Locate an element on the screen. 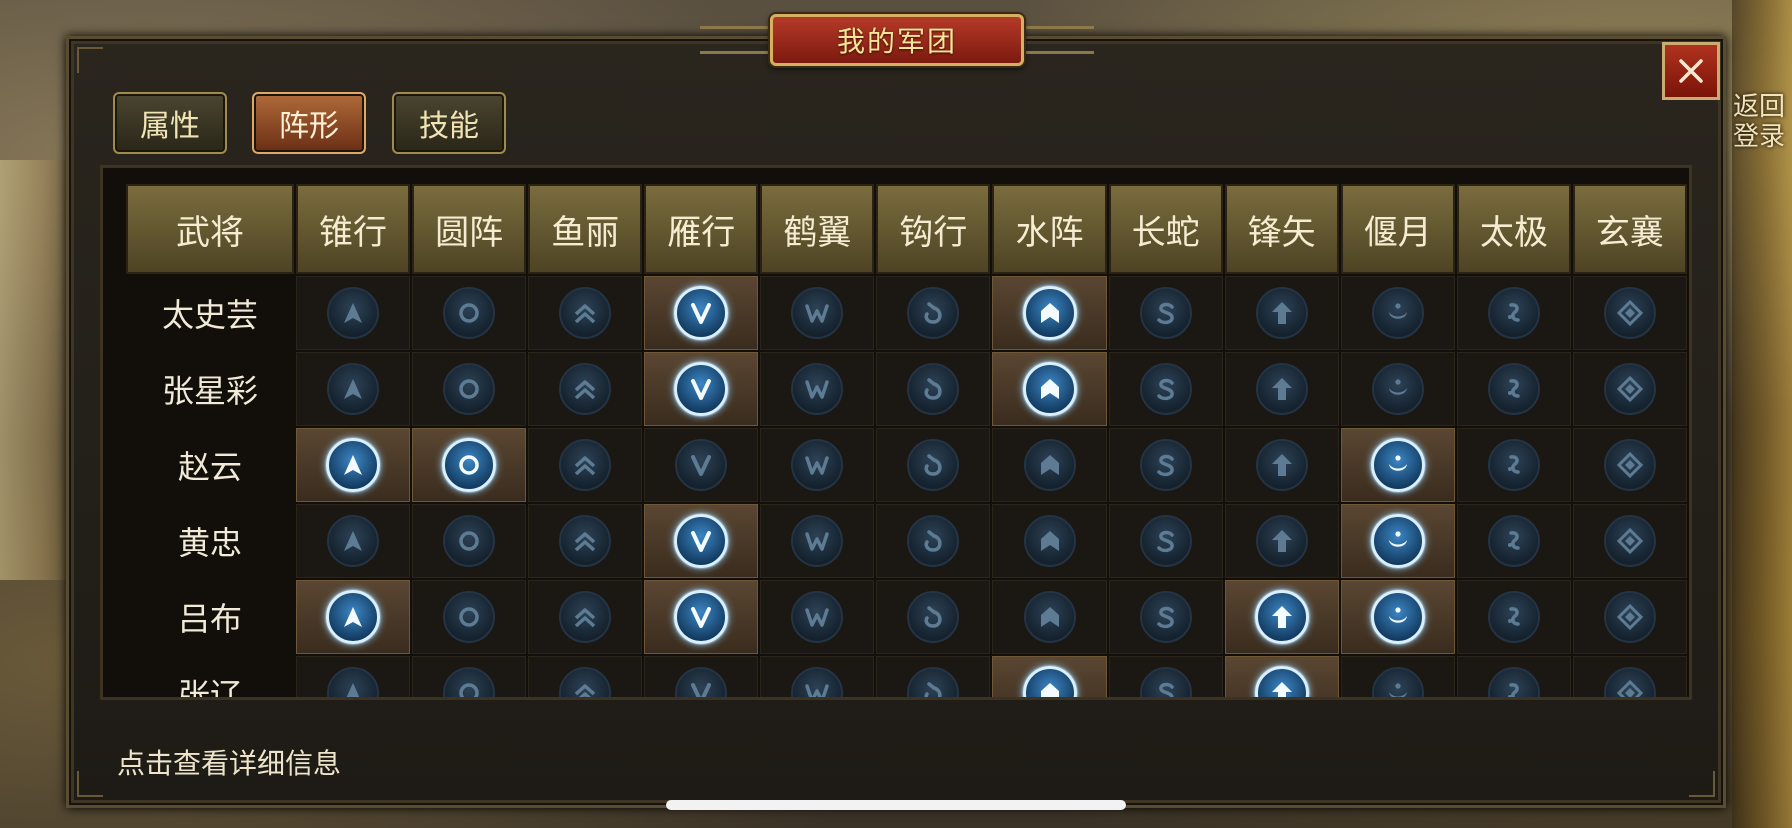 This screenshot has height=828, width=1792. table-row: 张星彩 is located at coordinates (906, 389).